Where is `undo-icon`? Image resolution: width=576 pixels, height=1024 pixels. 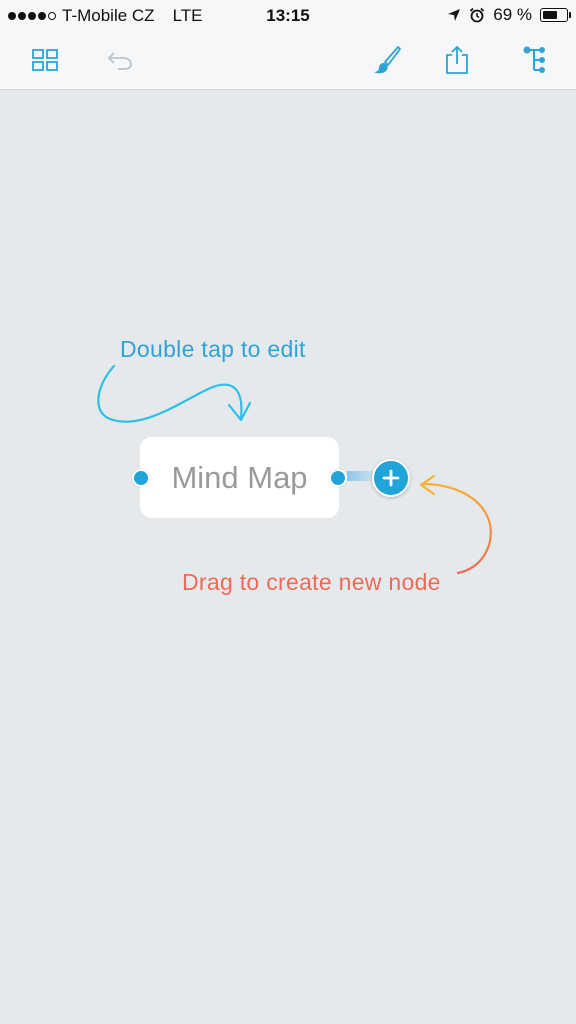
undo-icon is located at coordinates (119, 61).